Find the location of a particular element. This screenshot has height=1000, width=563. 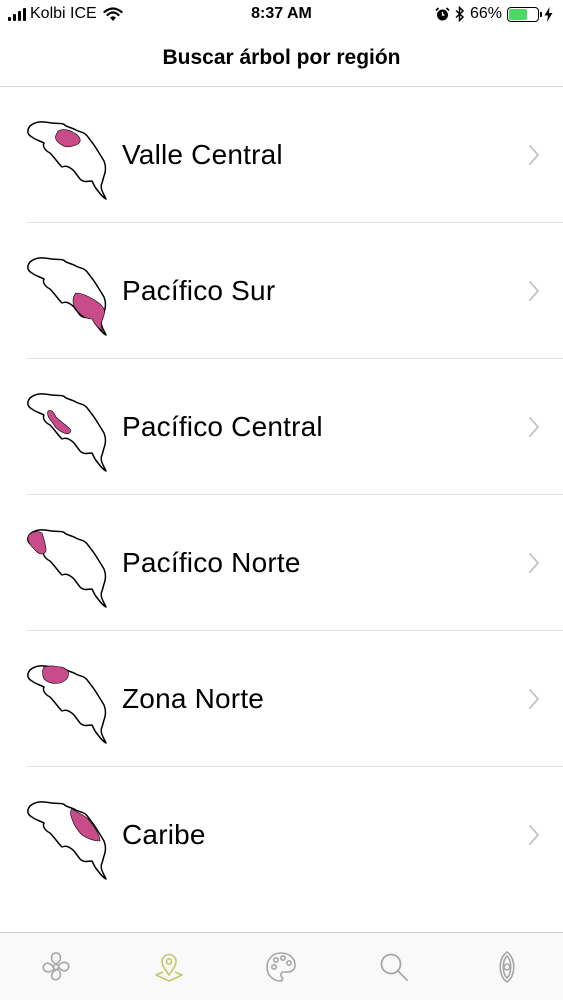

region-label: Valle Central is located at coordinates (202, 154).